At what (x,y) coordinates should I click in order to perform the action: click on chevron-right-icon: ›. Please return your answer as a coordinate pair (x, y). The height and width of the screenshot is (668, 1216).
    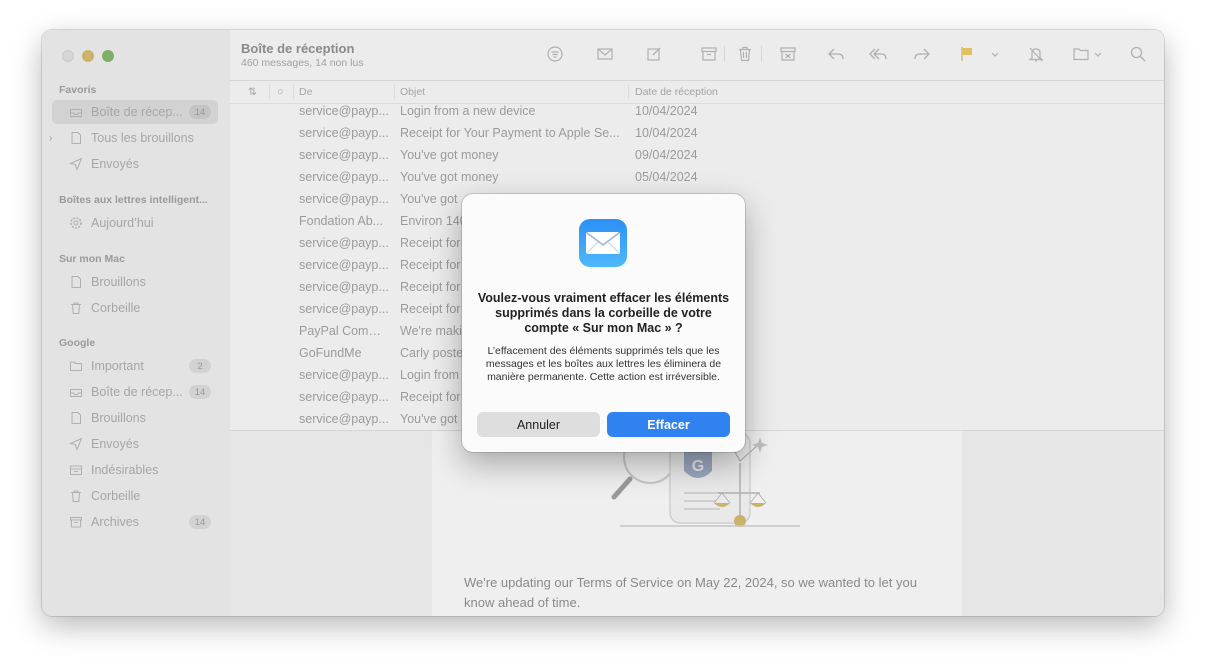
    Looking at the image, I should click on (50, 138).